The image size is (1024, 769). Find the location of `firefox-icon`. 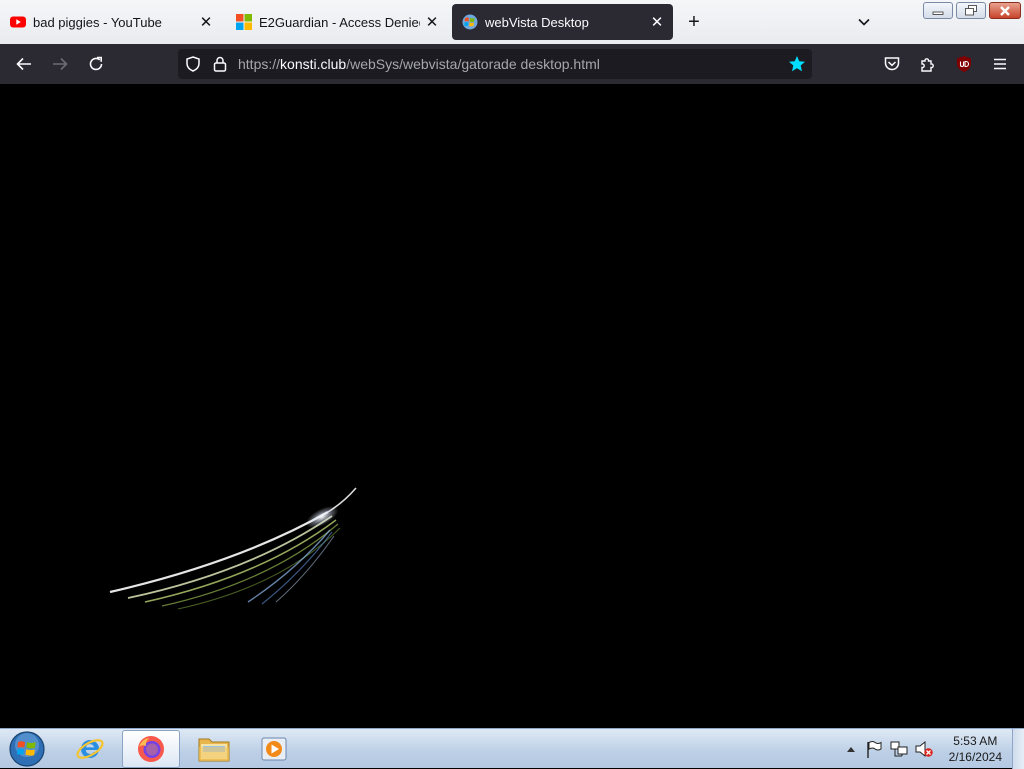

firefox-icon is located at coordinates (151, 749).